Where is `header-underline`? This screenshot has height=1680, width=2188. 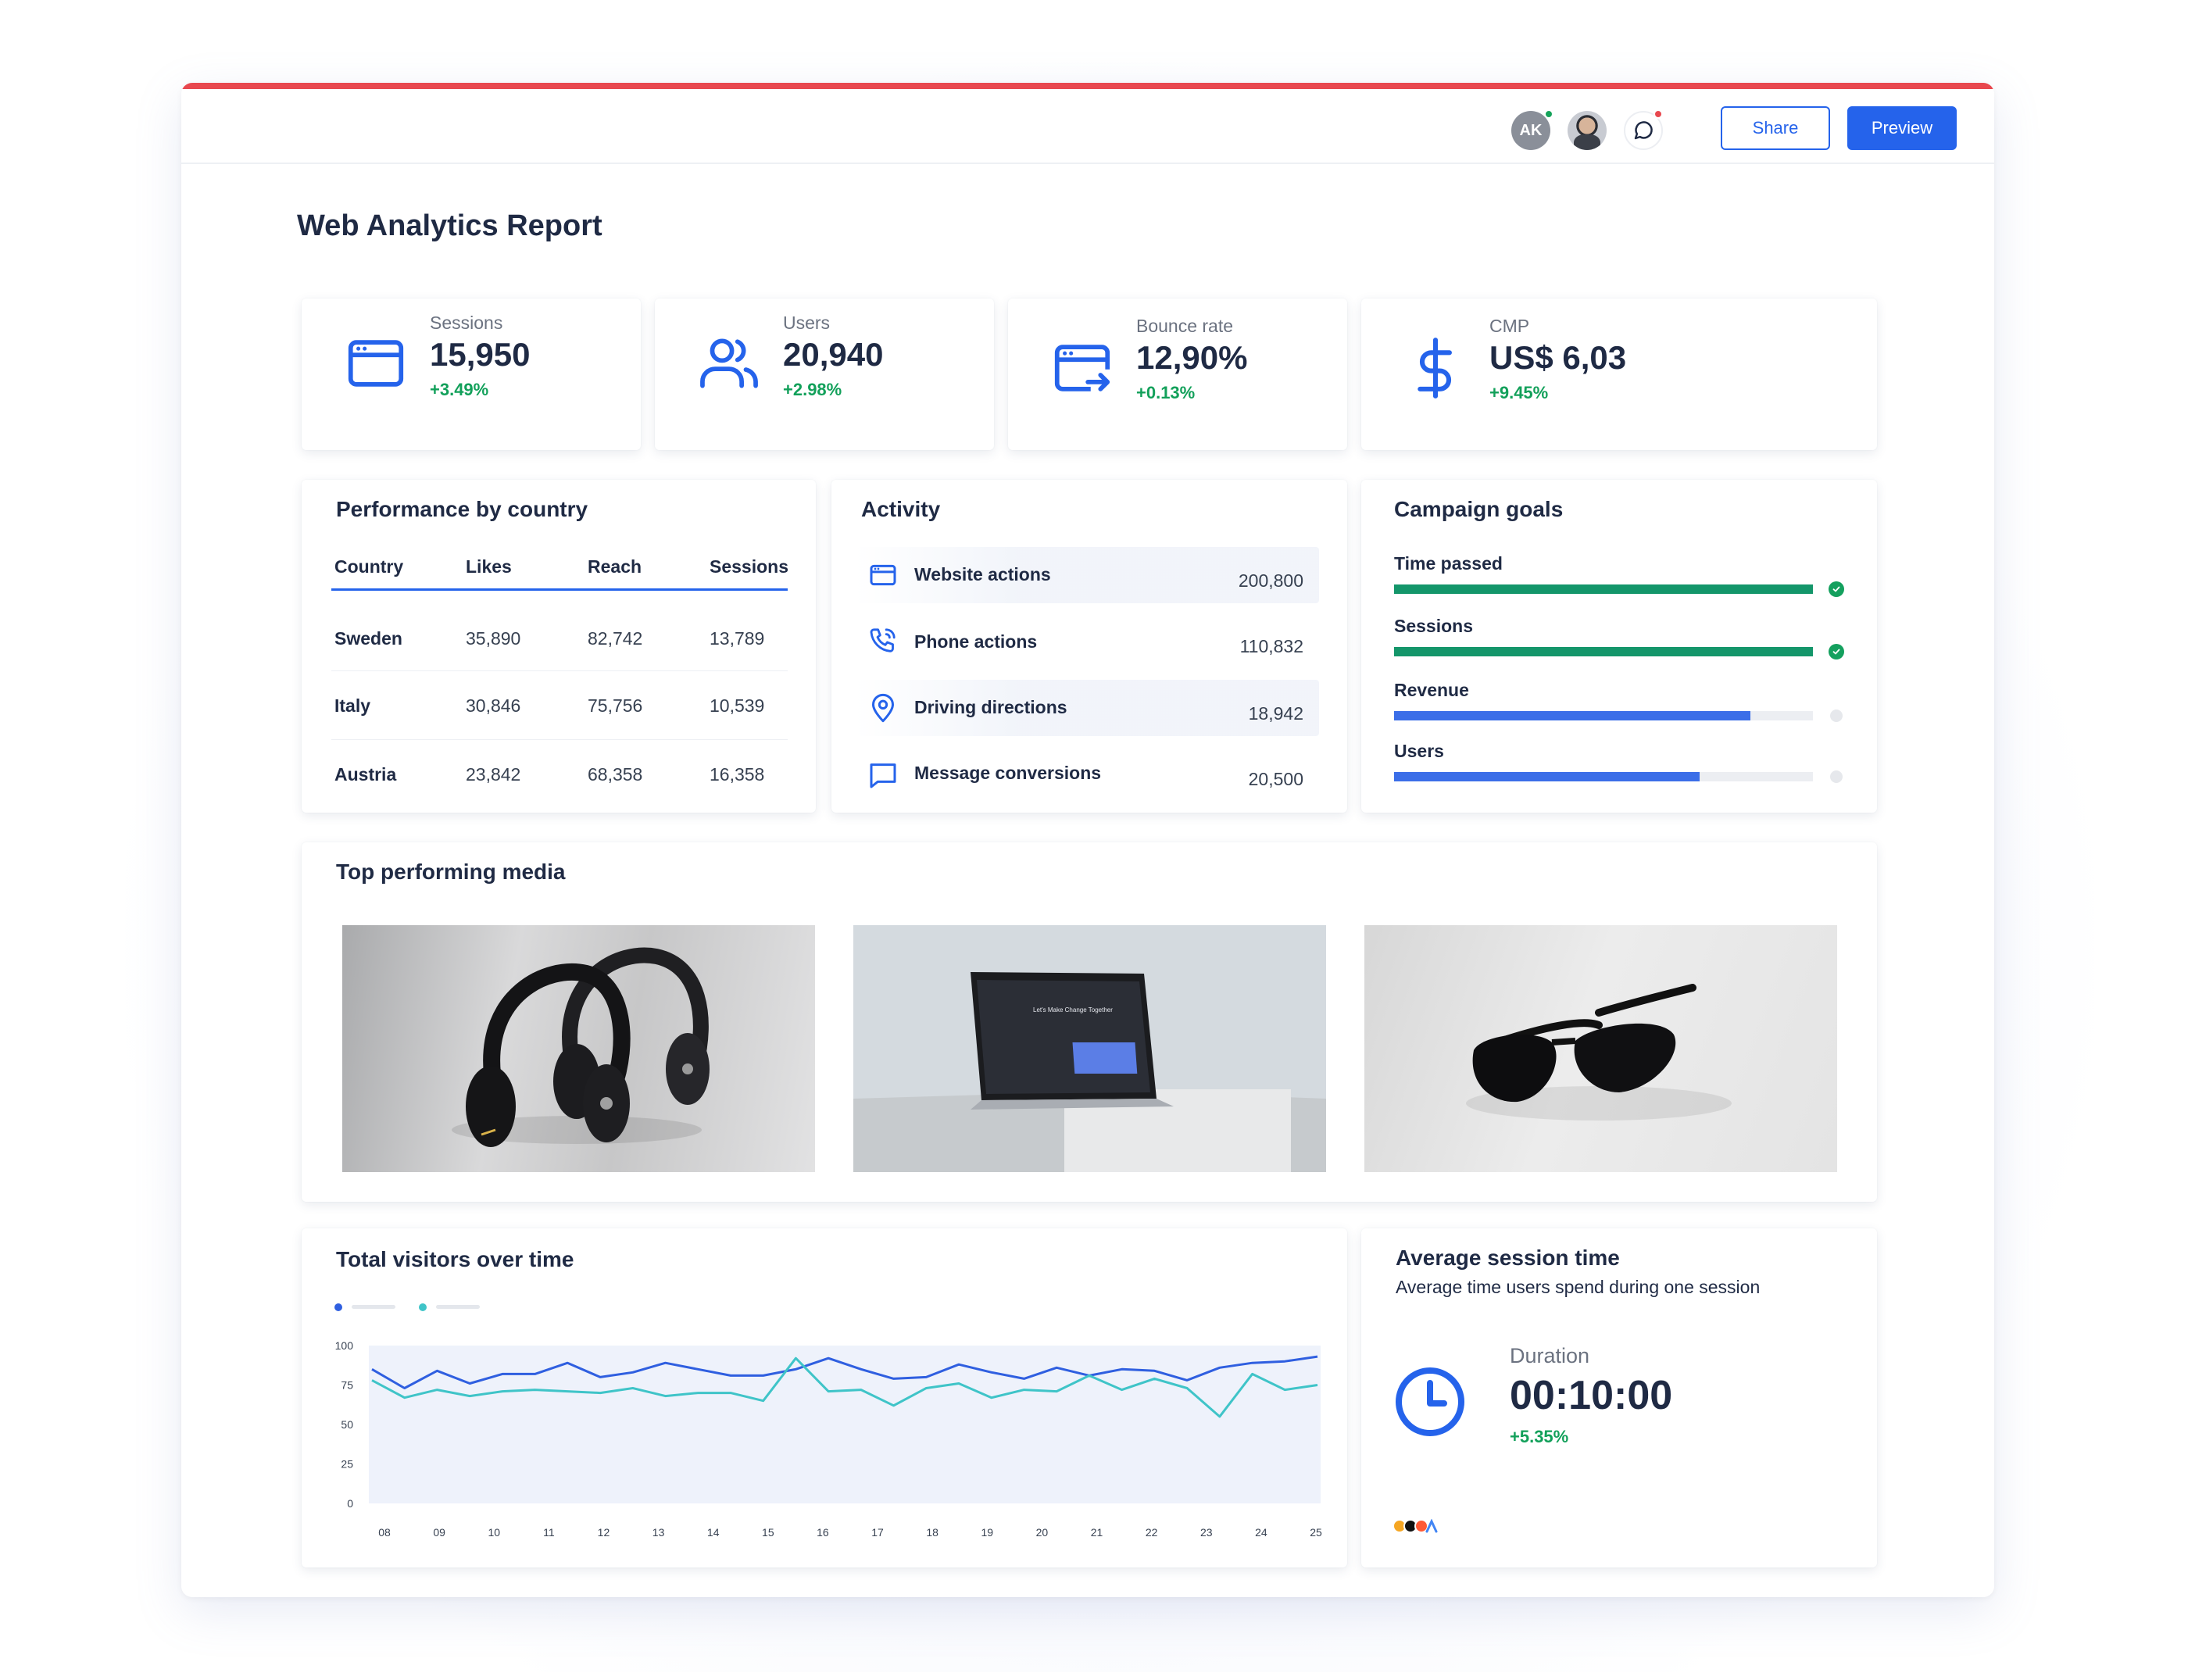
header-underline is located at coordinates (560, 589).